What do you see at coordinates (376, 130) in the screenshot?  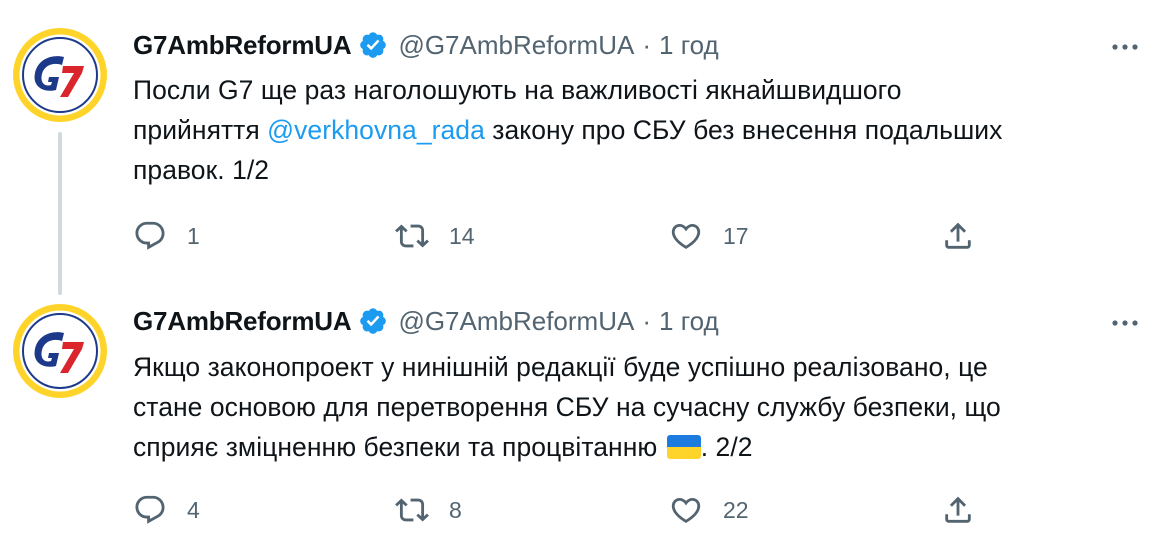 I see `mention-link: @verkhovna_rada` at bounding box center [376, 130].